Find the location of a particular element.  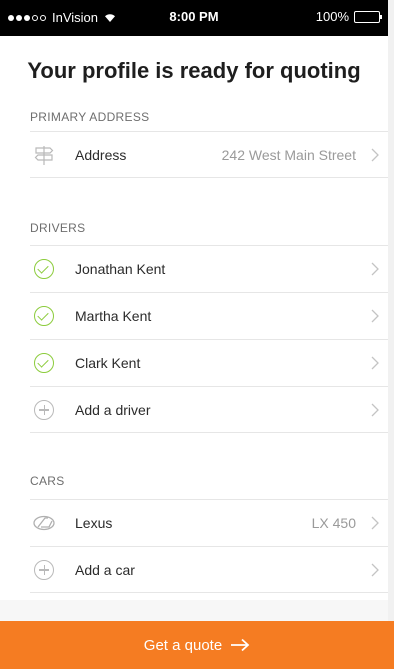

status-right: 100% is located at coordinates (348, 16).